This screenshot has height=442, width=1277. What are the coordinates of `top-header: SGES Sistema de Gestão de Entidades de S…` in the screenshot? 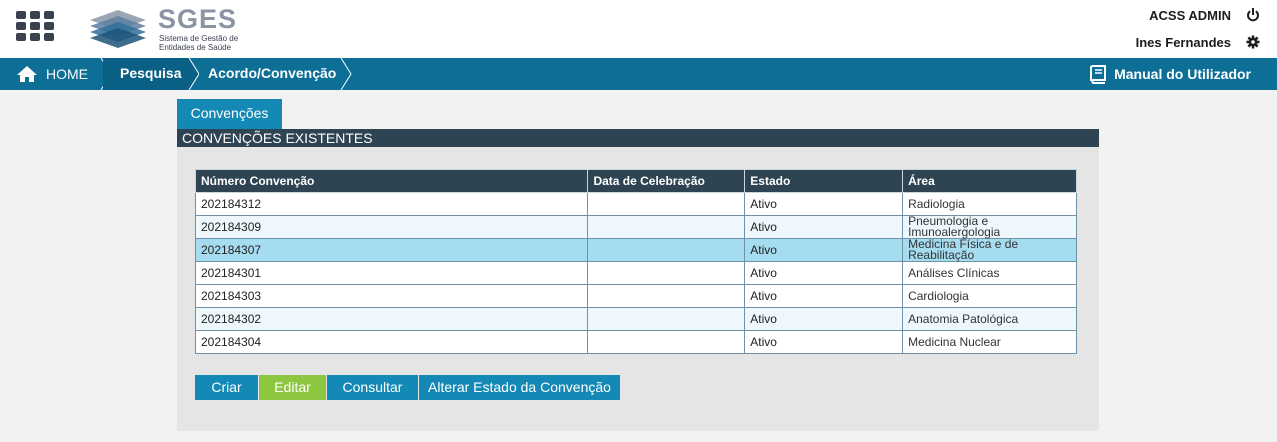 It's located at (638, 29).